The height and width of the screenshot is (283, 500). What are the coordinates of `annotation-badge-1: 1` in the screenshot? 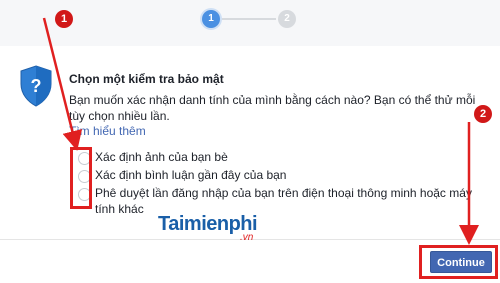 It's located at (64, 19).